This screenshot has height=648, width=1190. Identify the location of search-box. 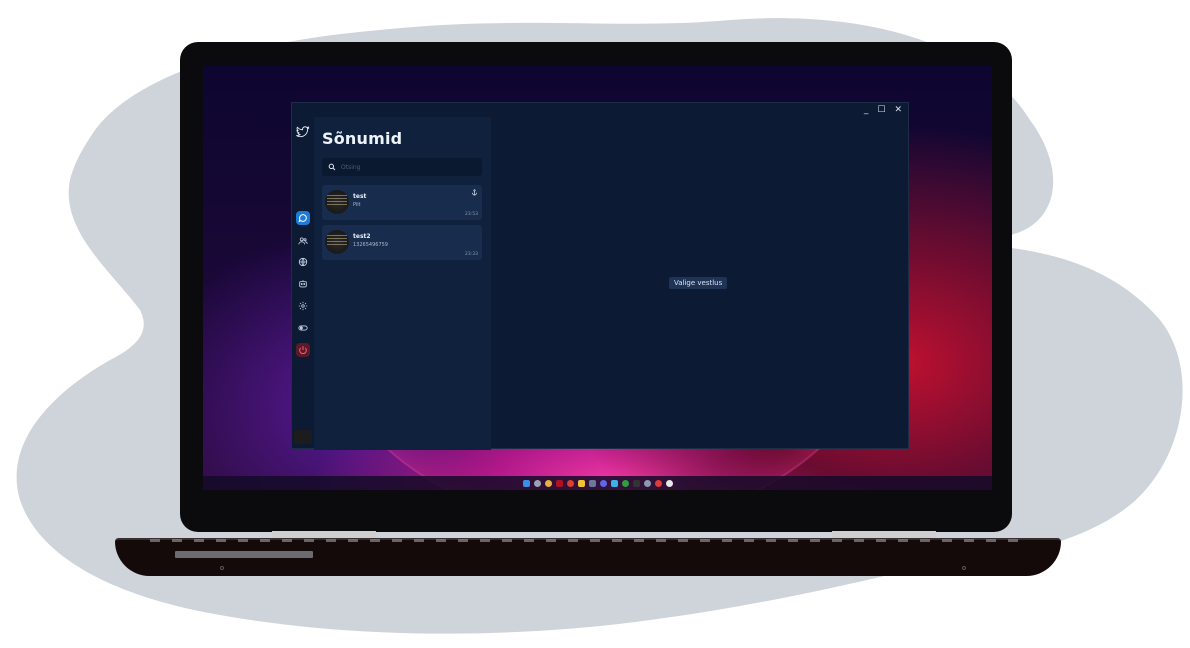
(402, 167).